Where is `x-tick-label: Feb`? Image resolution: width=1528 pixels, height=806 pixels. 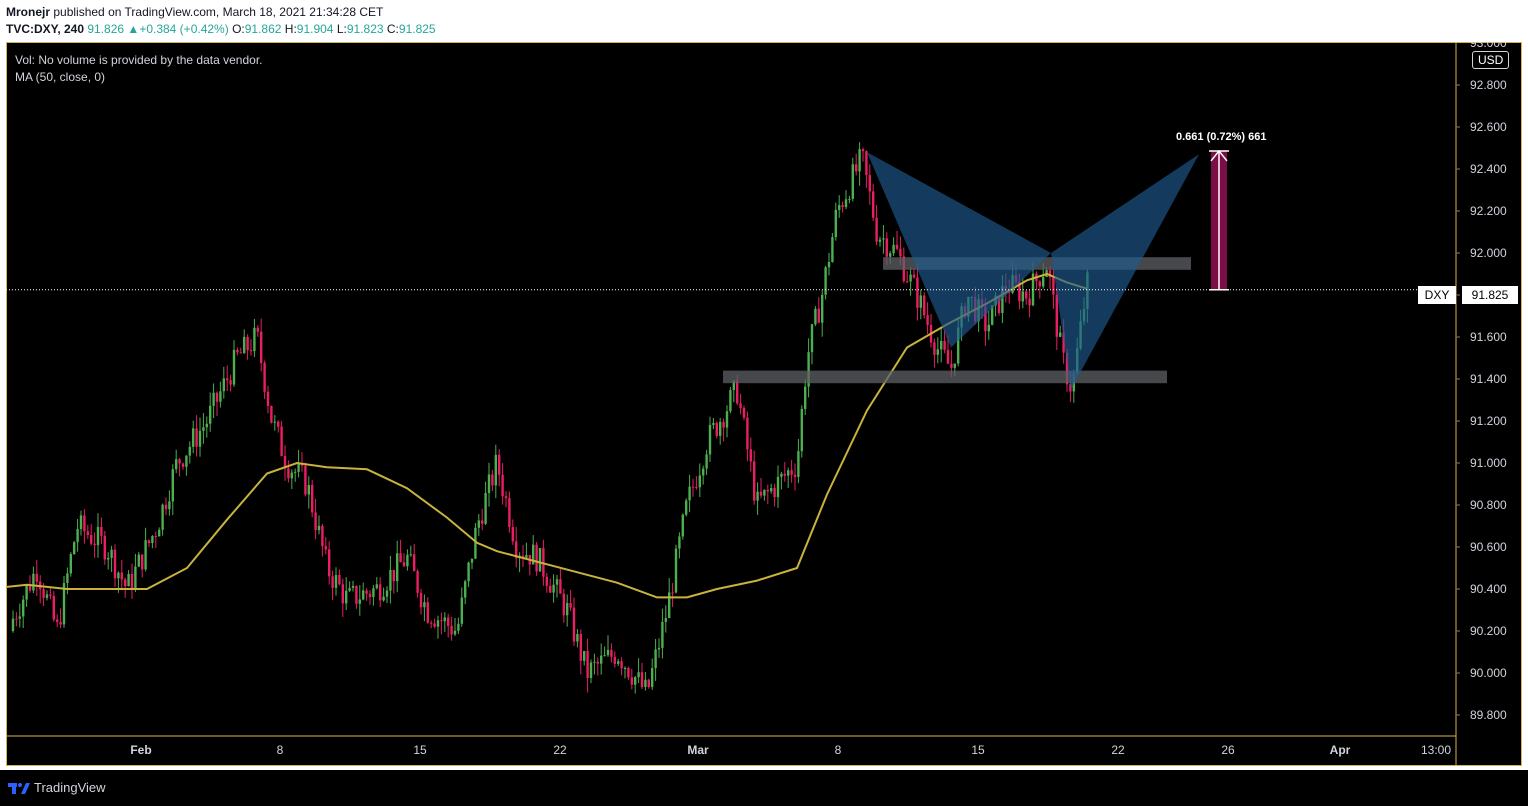
x-tick-label: Feb is located at coordinates (140, 750).